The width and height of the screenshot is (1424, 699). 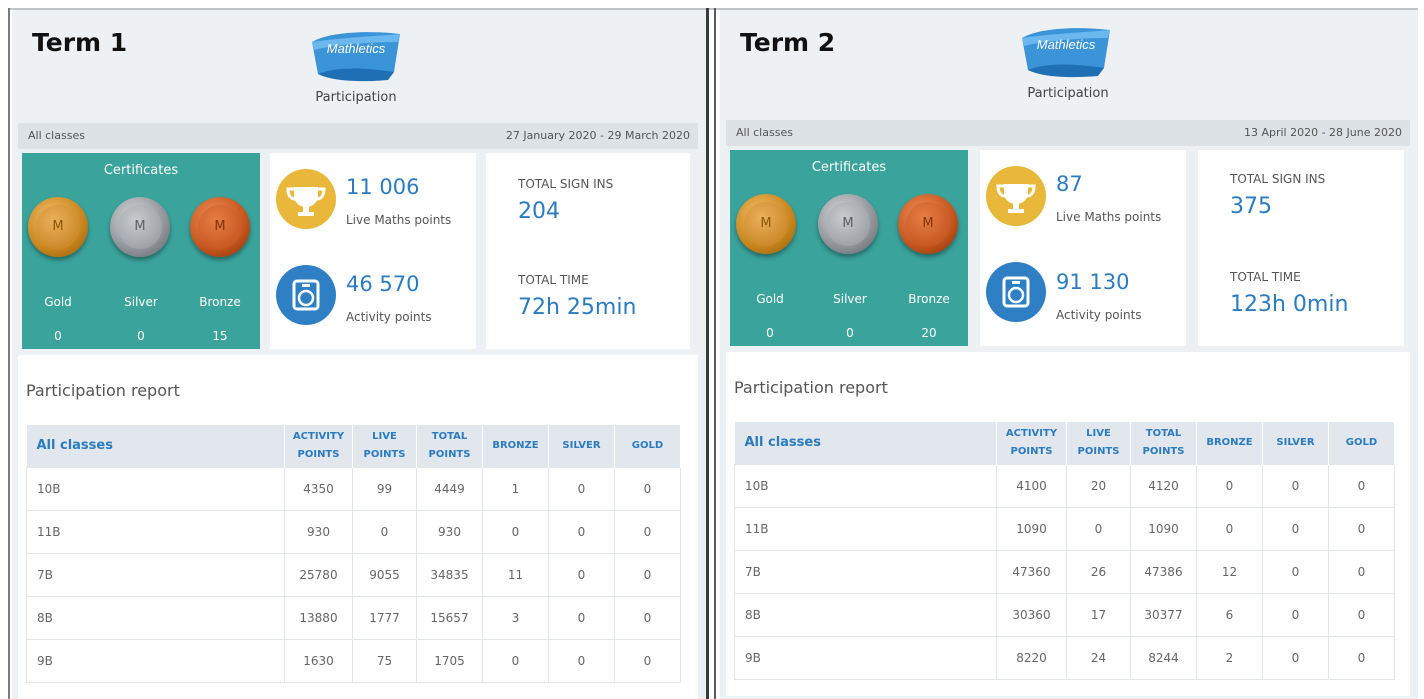 I want to click on activity-points-cell: 47360, so click(x=1031, y=571).